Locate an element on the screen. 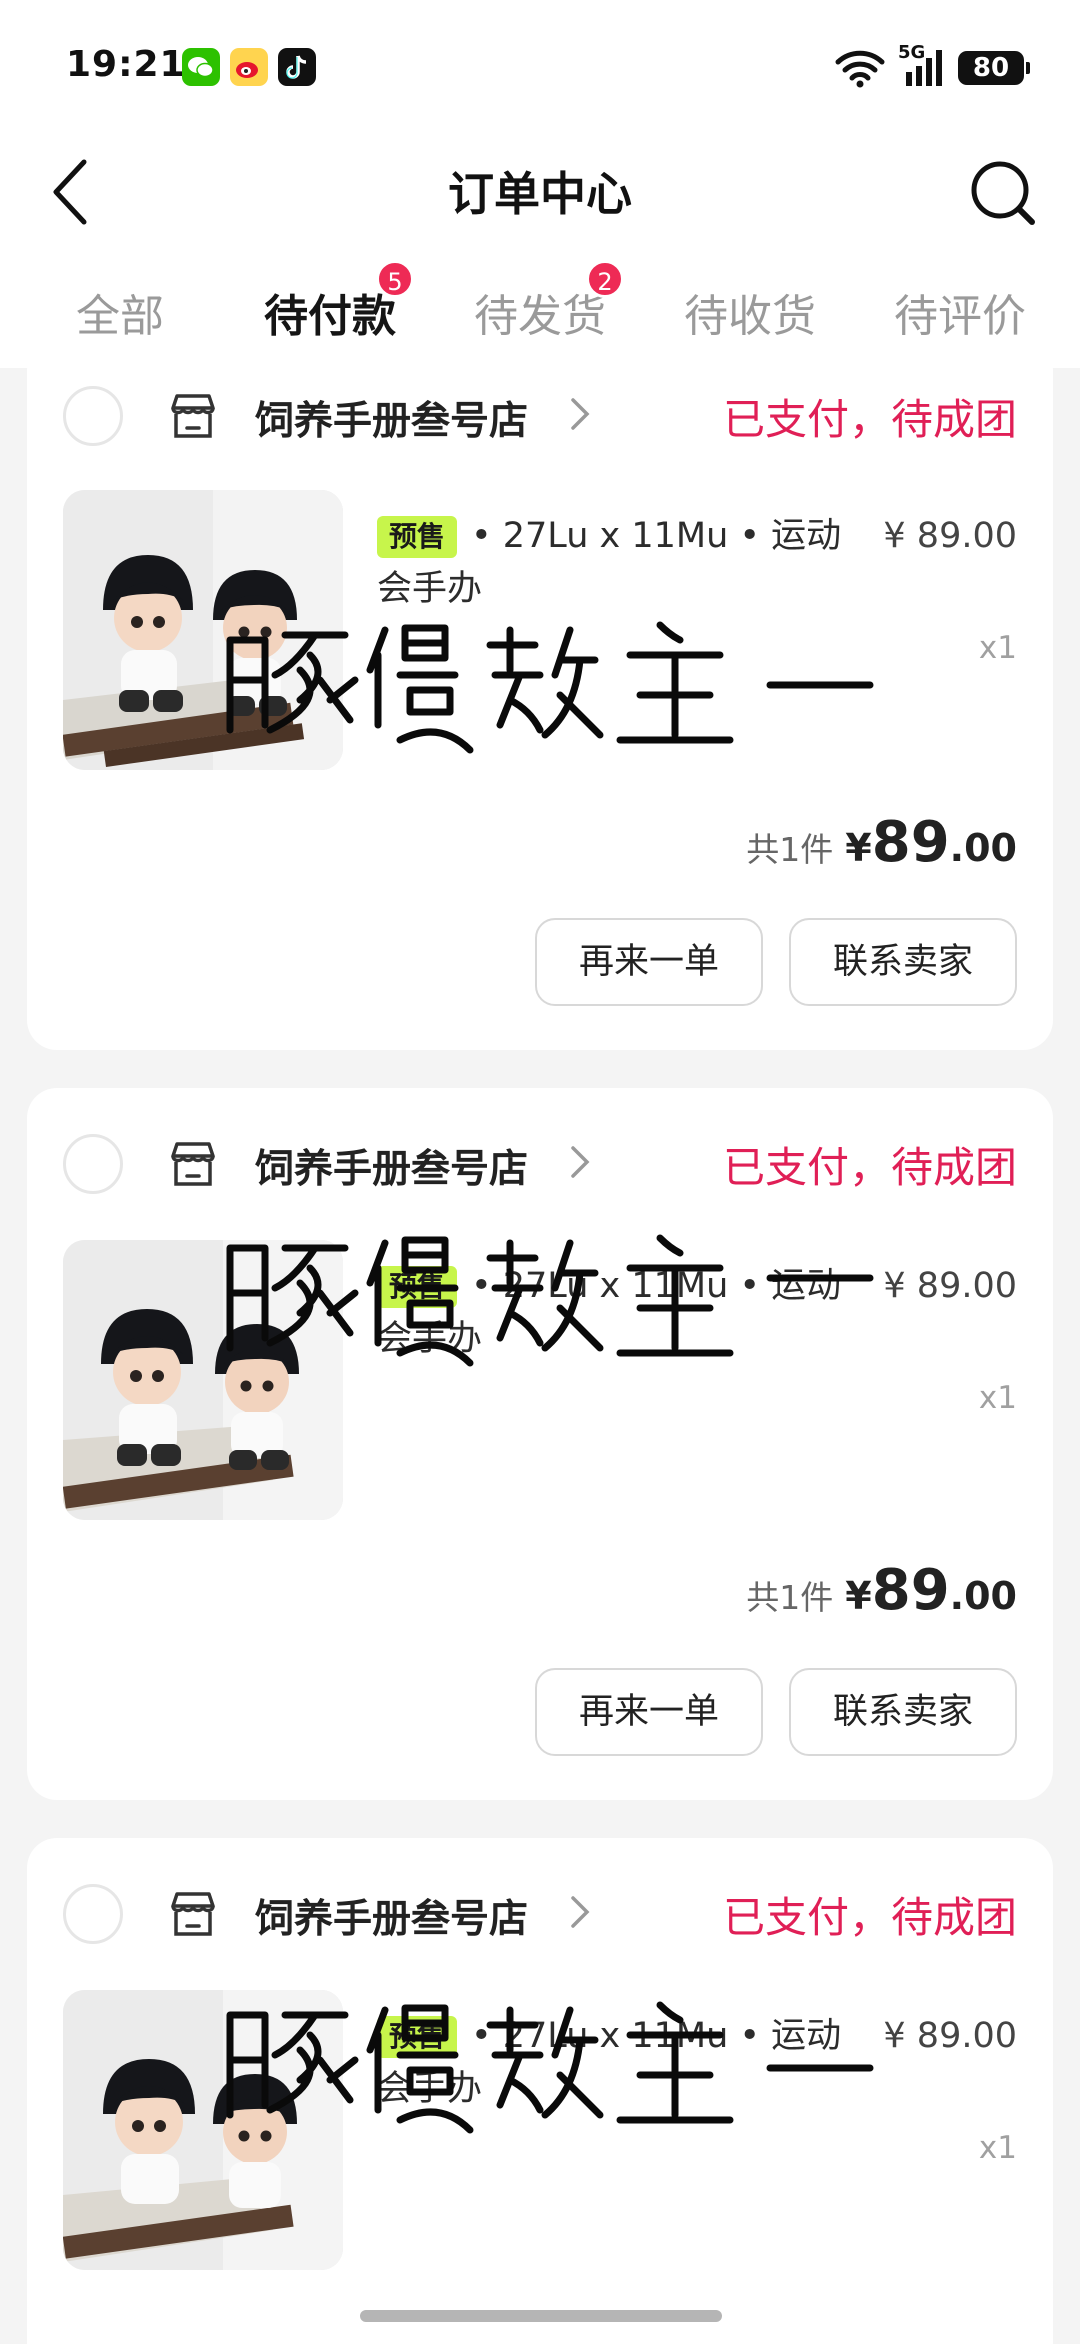 The width and height of the screenshot is (1080, 2344). tab-pending-receipt-label: 待收货 is located at coordinates (750, 316).